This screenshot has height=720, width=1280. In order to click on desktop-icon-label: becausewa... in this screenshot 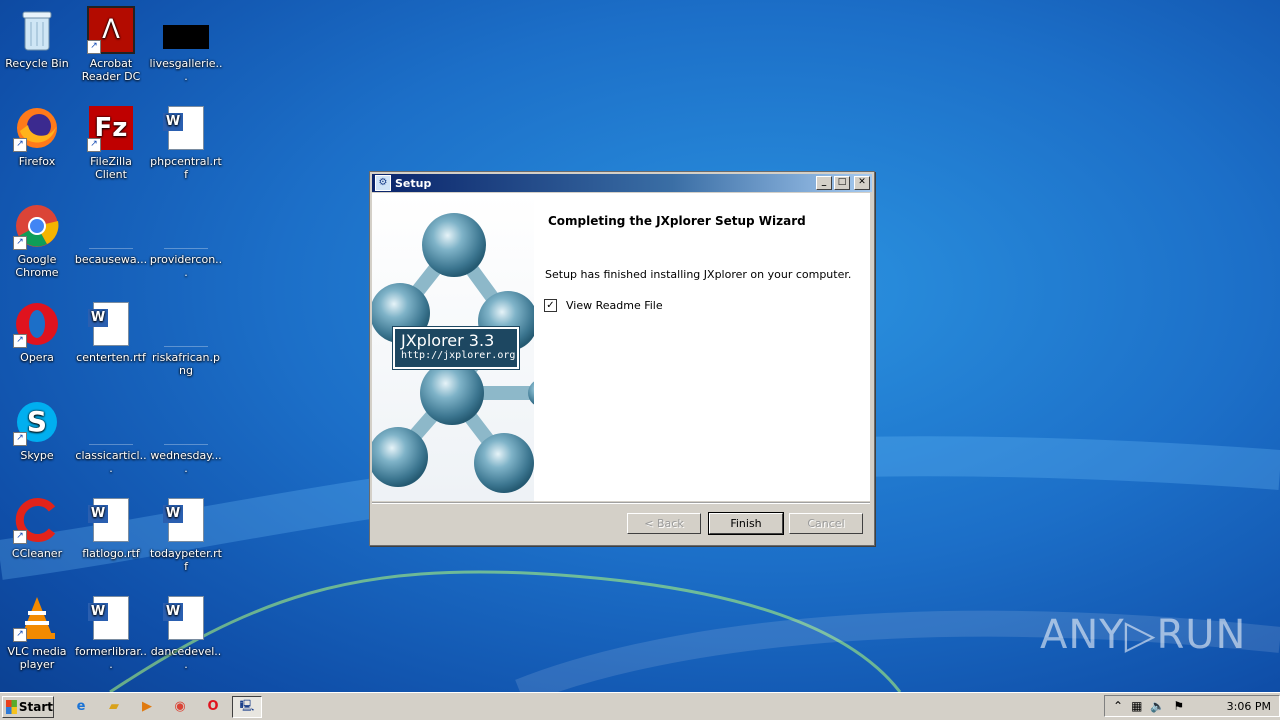, I will do `click(111, 259)`.